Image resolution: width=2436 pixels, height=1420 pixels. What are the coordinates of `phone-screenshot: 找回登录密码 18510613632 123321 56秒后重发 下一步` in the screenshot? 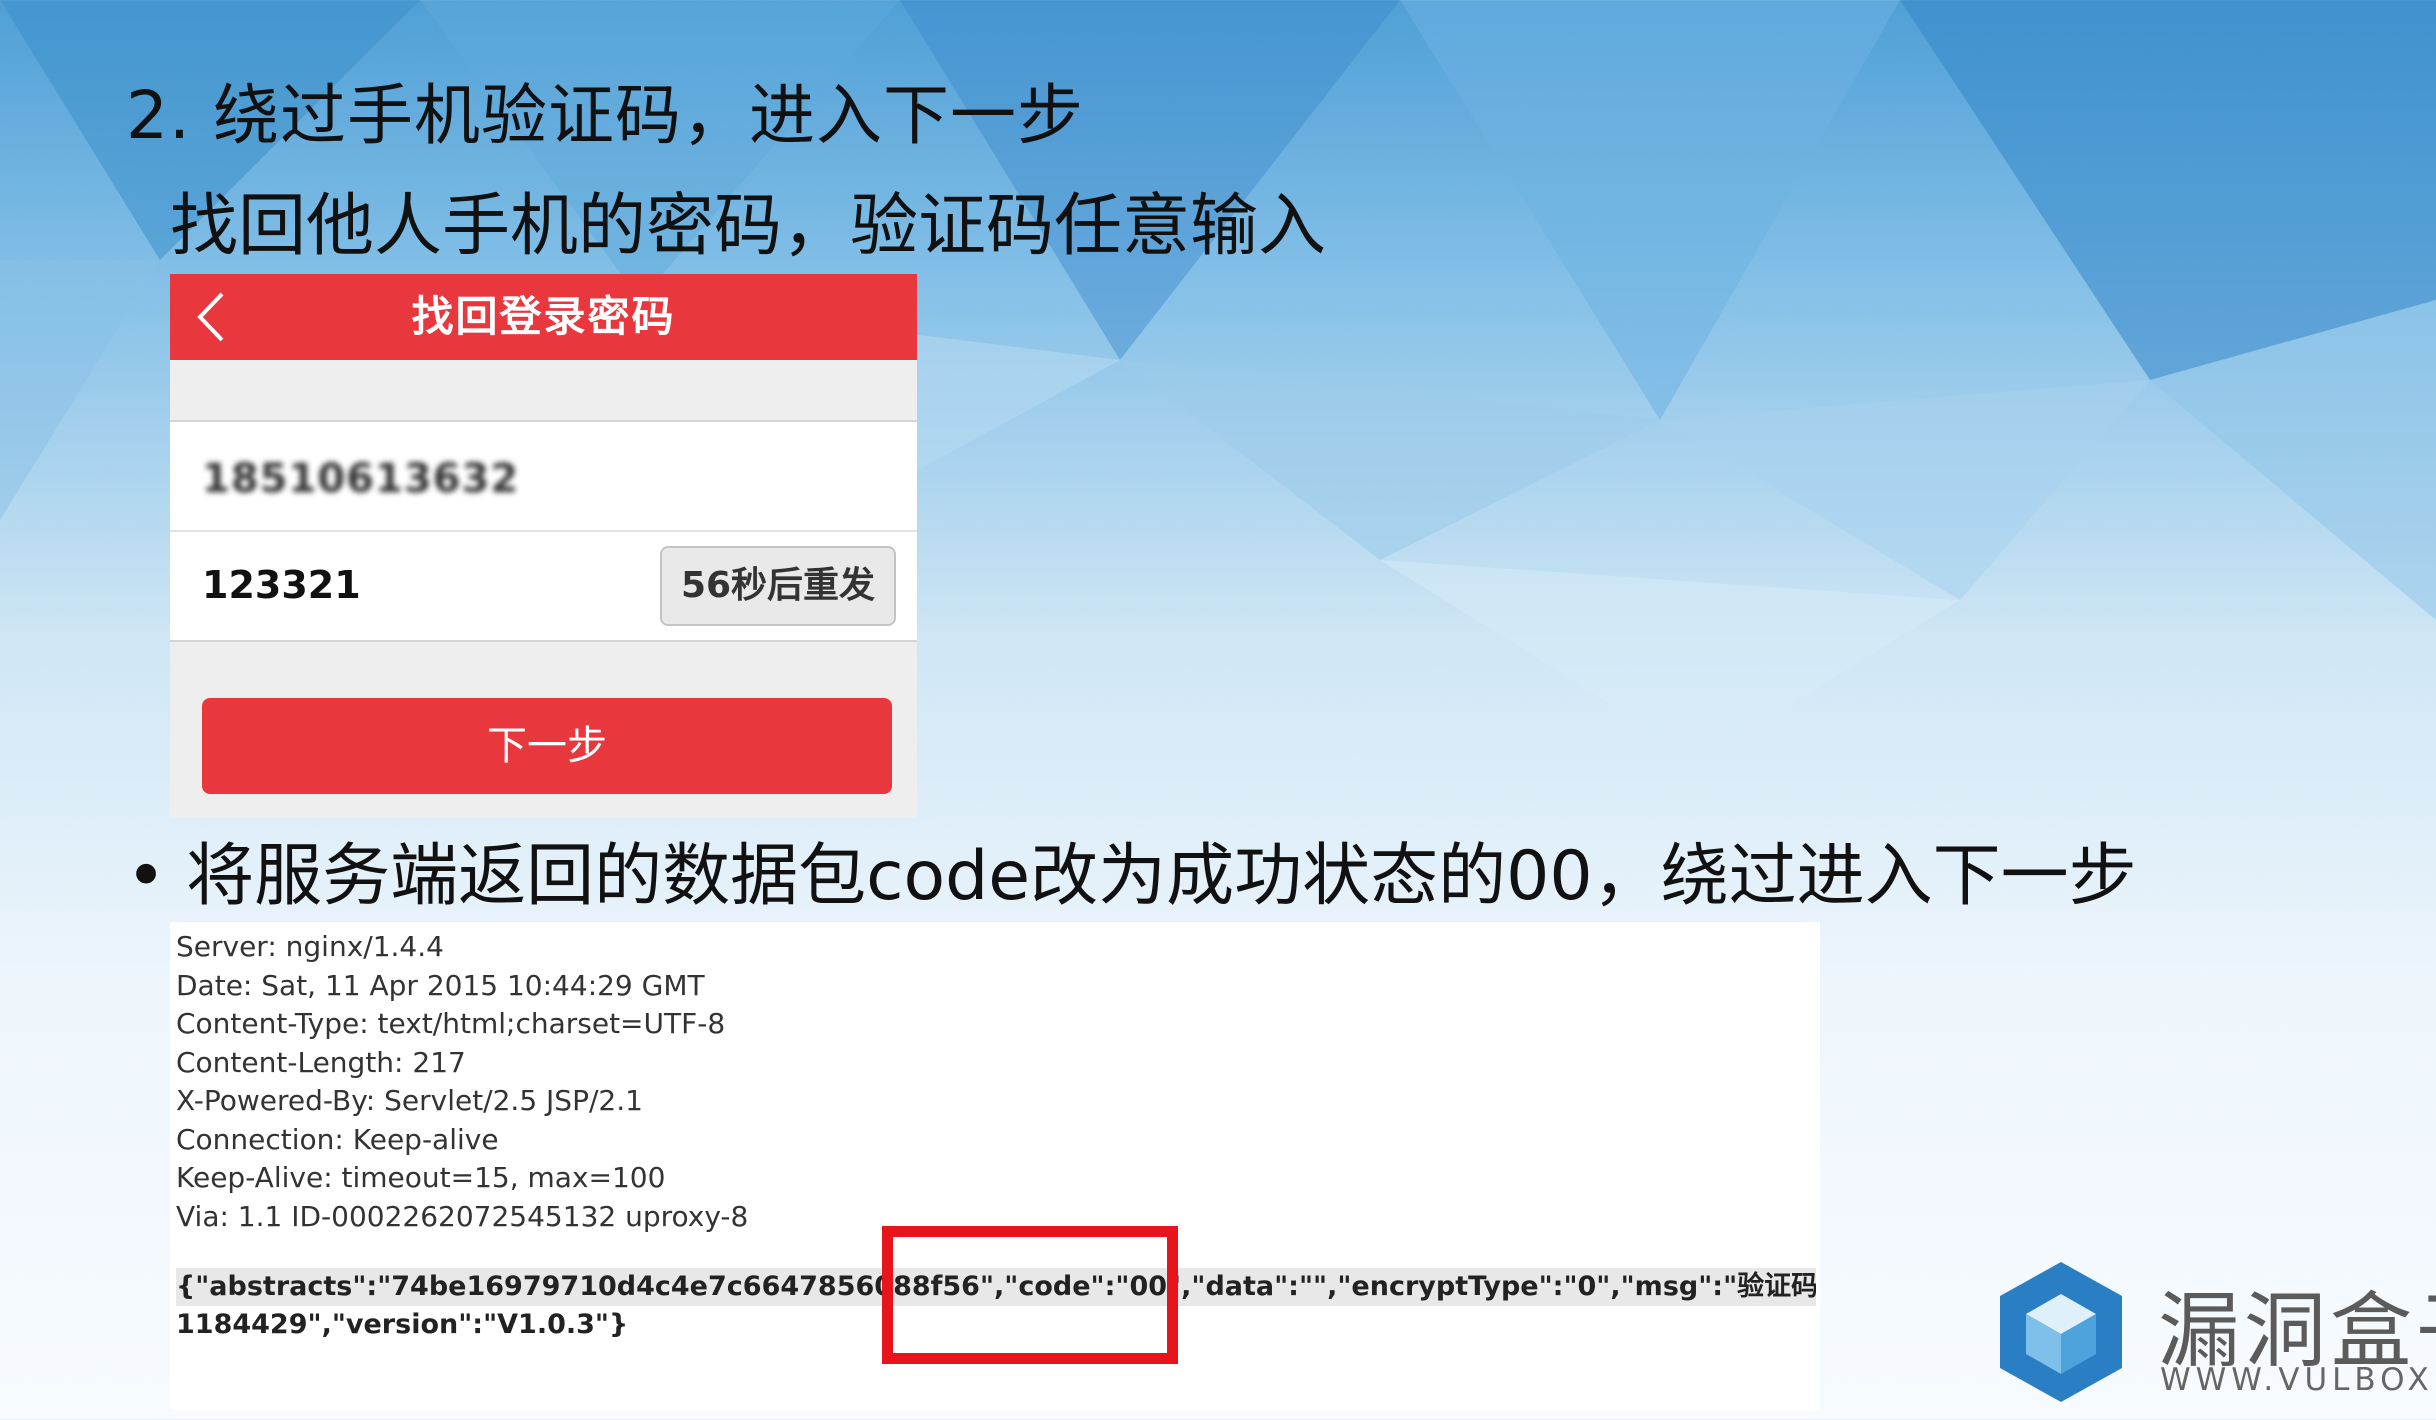 It's located at (543, 546).